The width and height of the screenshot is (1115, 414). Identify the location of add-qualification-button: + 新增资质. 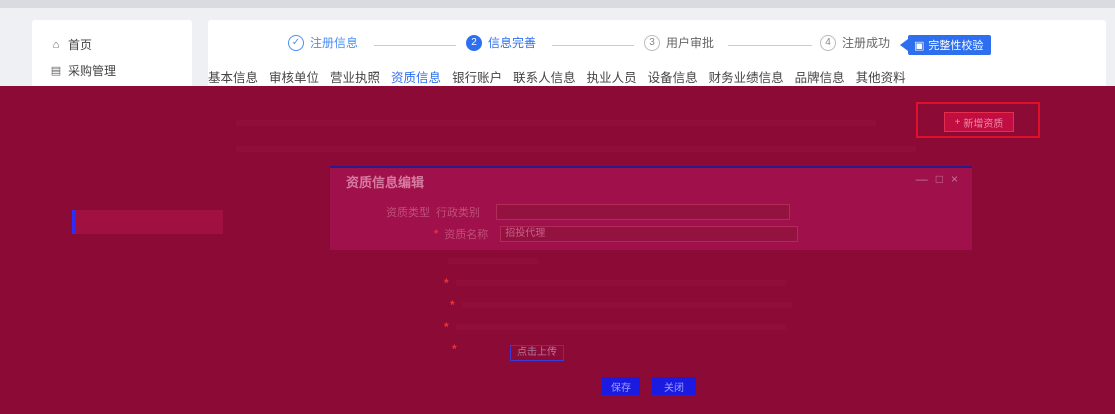
(979, 122).